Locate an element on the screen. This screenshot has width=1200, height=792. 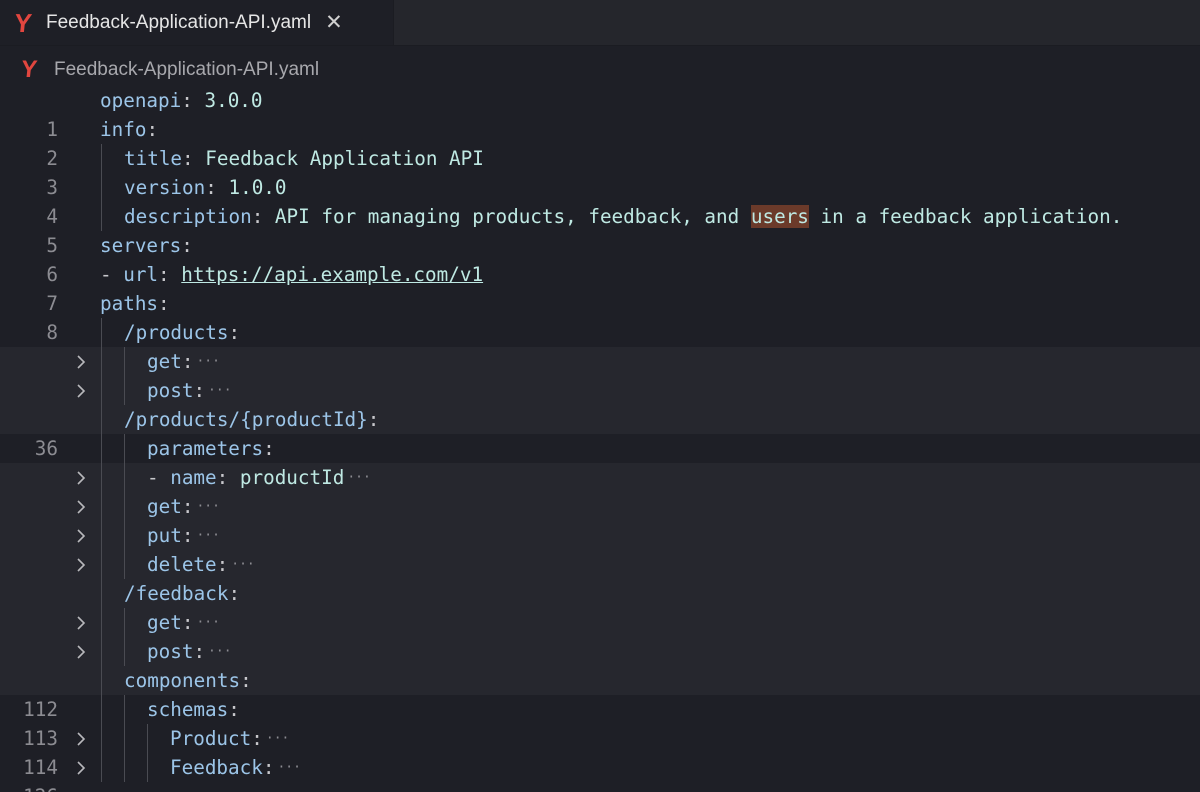
code-line: 112 components: is located at coordinates (600, 693).